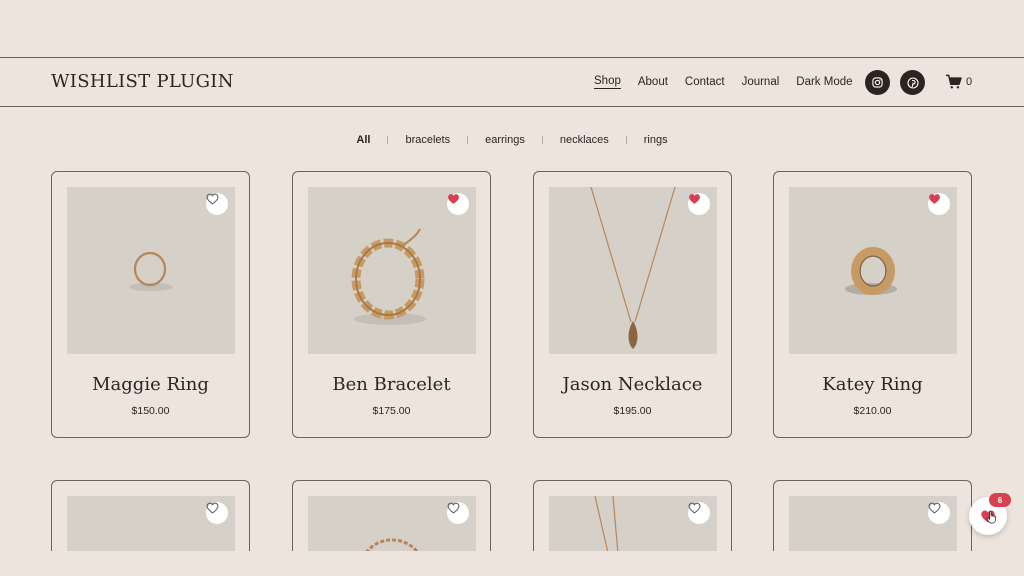 The height and width of the screenshot is (576, 1024). I want to click on product-price: $210.00, so click(872, 411).